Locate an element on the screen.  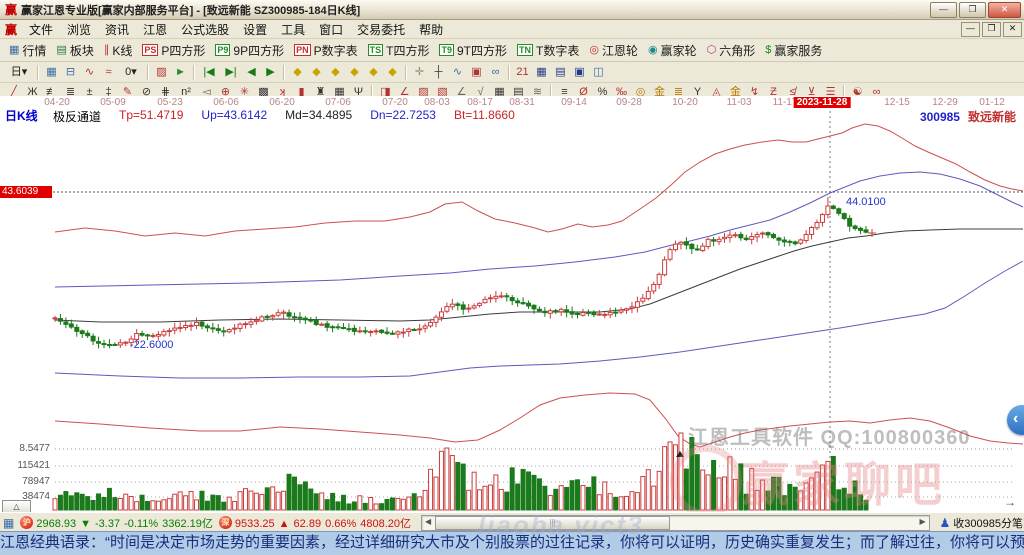
winner-service-icon: $ is located at coordinates (768, 49).